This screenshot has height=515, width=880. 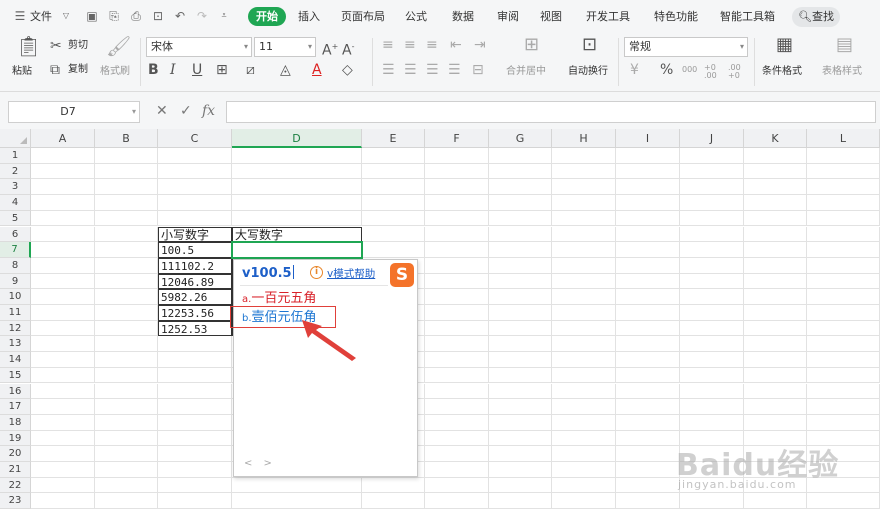 I want to click on cell-h9, so click(x=584, y=281).